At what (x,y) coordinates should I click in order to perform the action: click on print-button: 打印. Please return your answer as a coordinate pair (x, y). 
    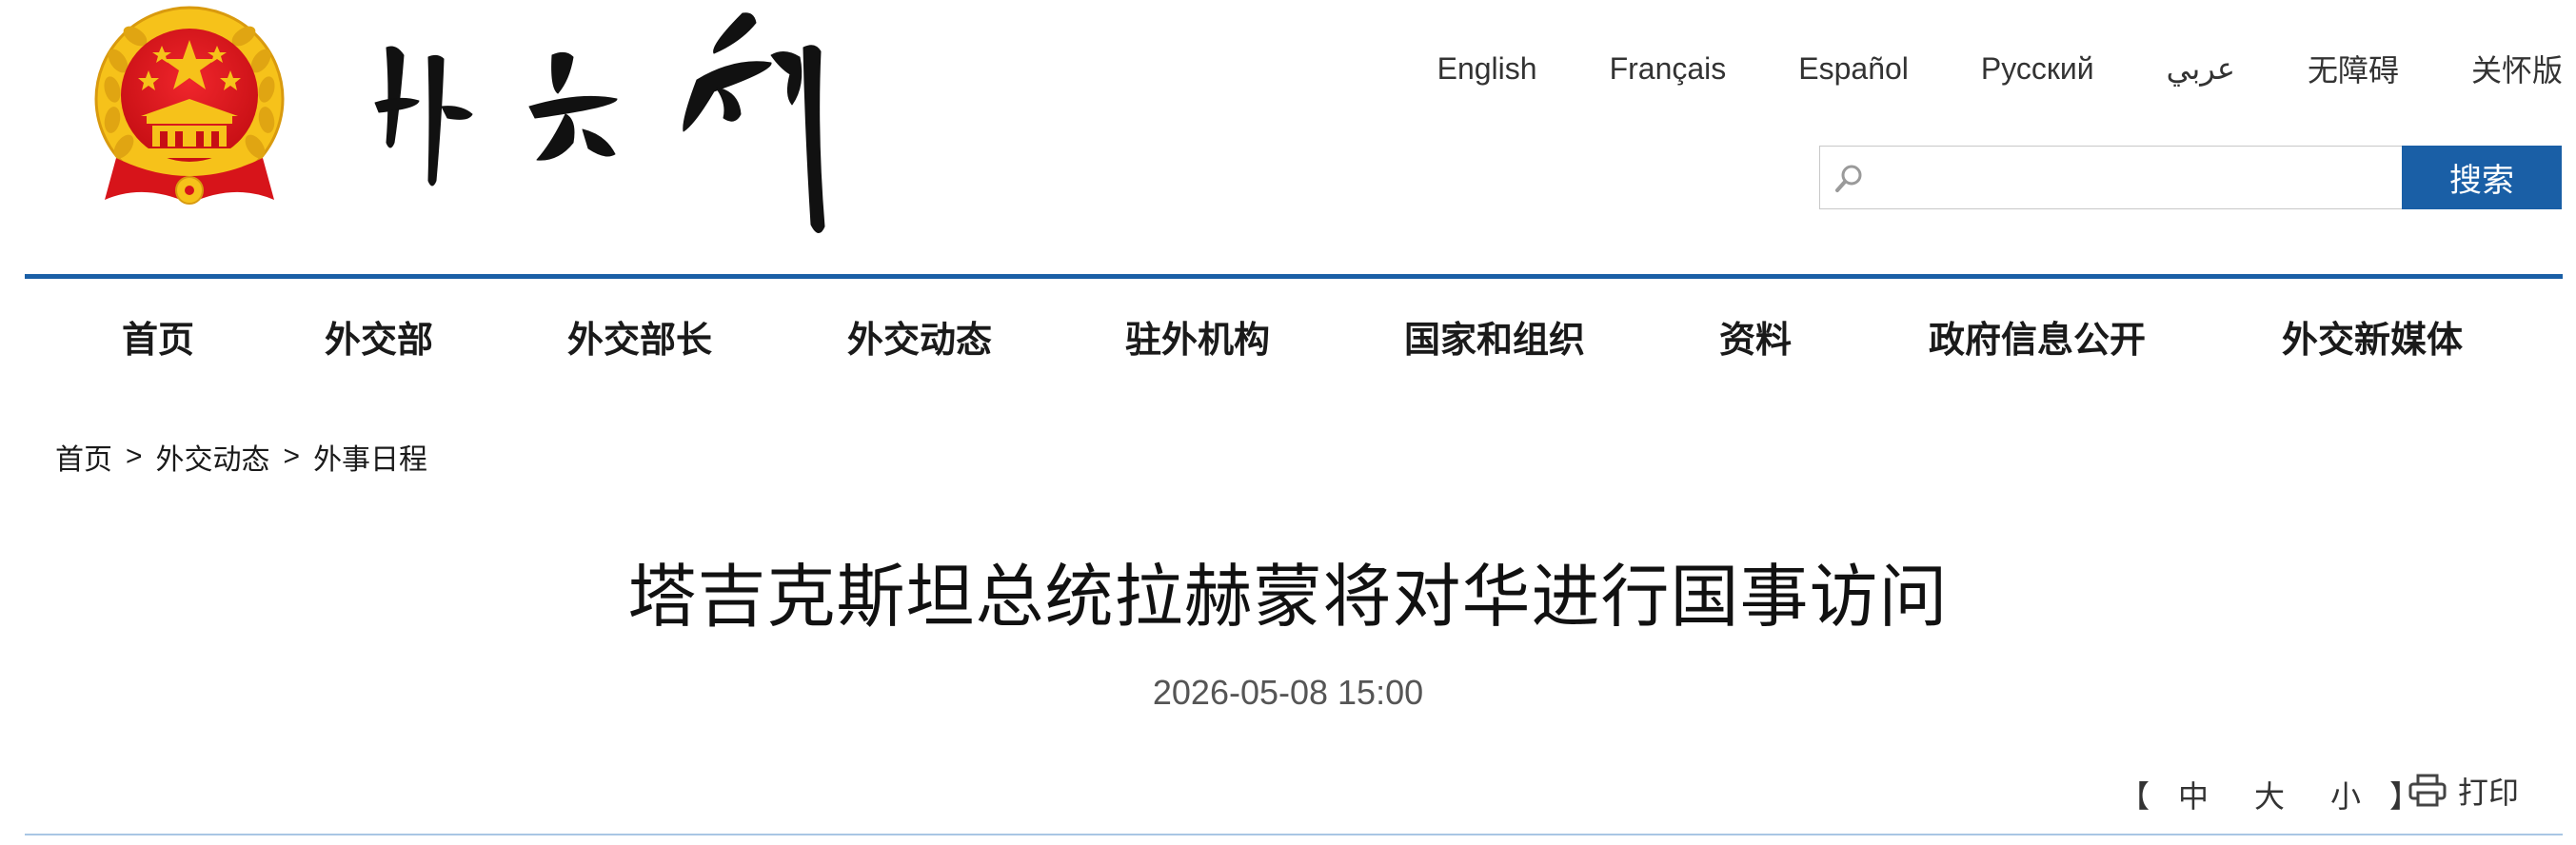
    Looking at the image, I should click on (2463, 791).